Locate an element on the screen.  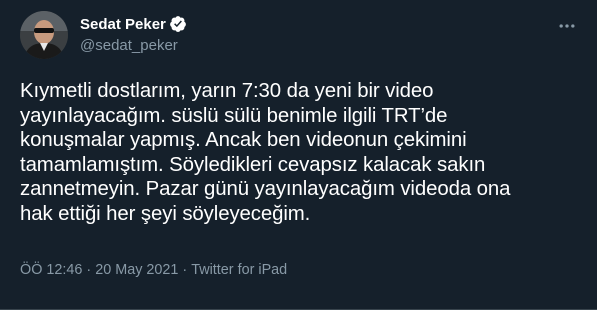
tweet-source: Twitter for iPad is located at coordinates (239, 270).